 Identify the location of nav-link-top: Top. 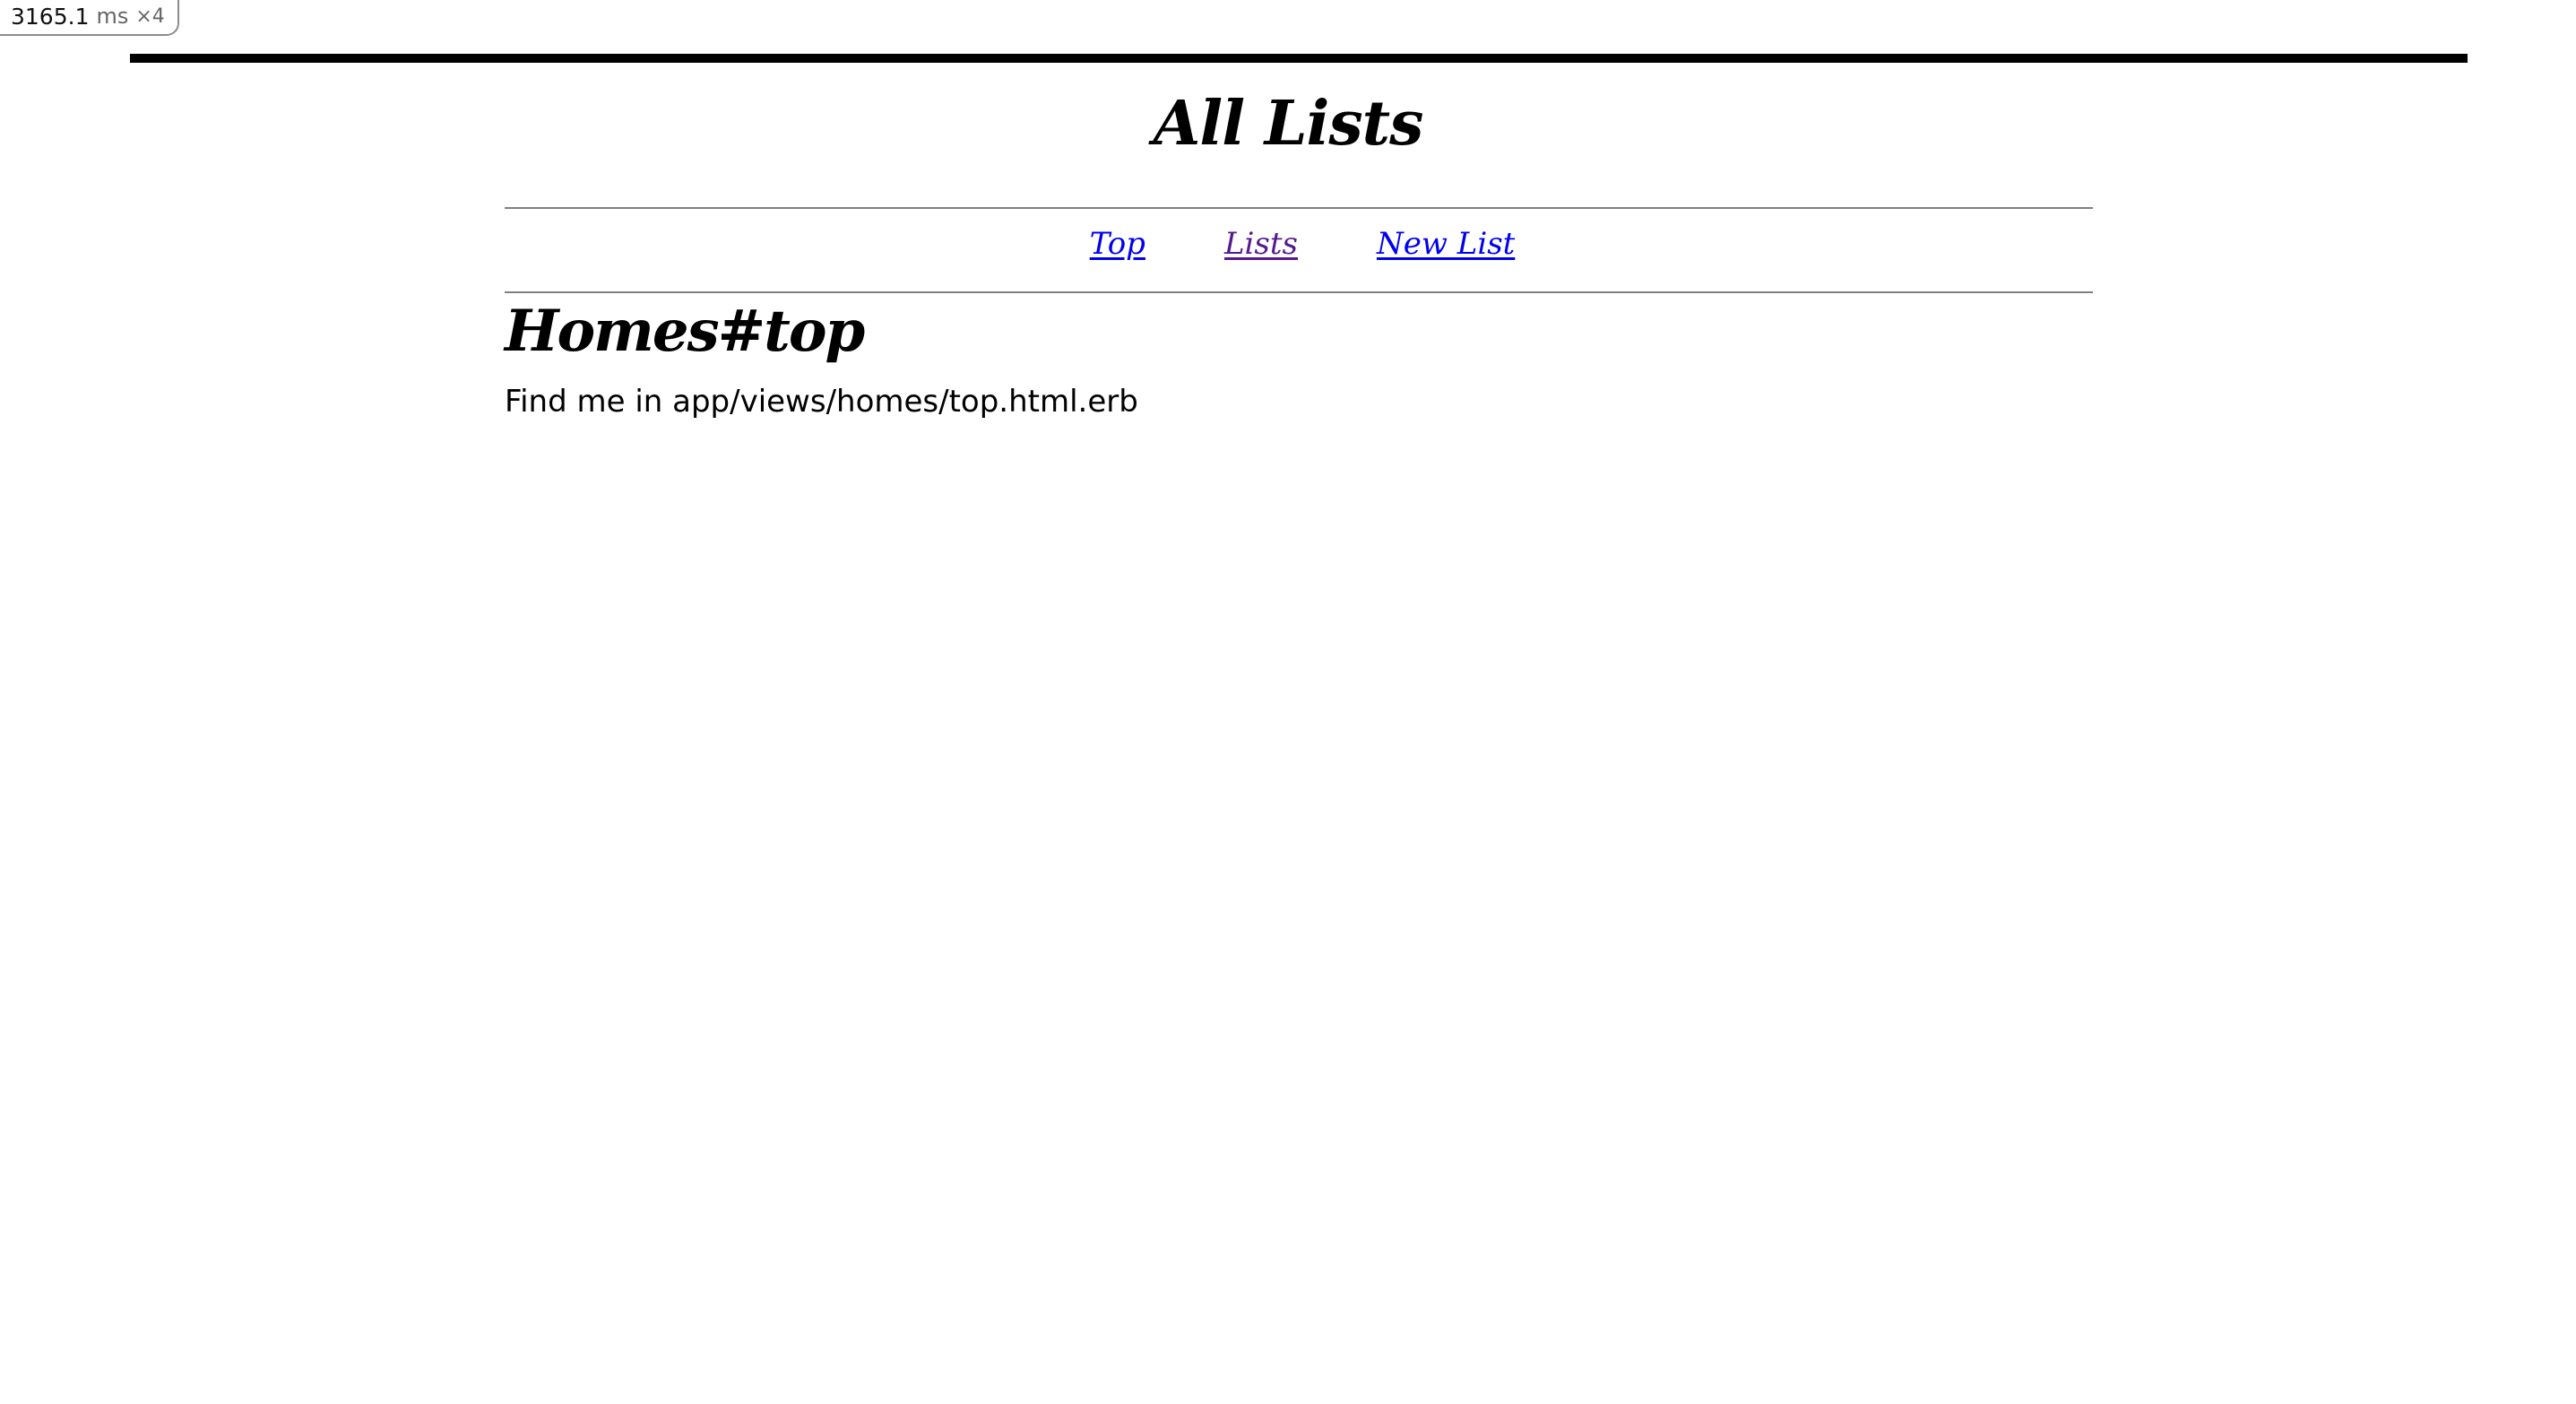
(1117, 244).